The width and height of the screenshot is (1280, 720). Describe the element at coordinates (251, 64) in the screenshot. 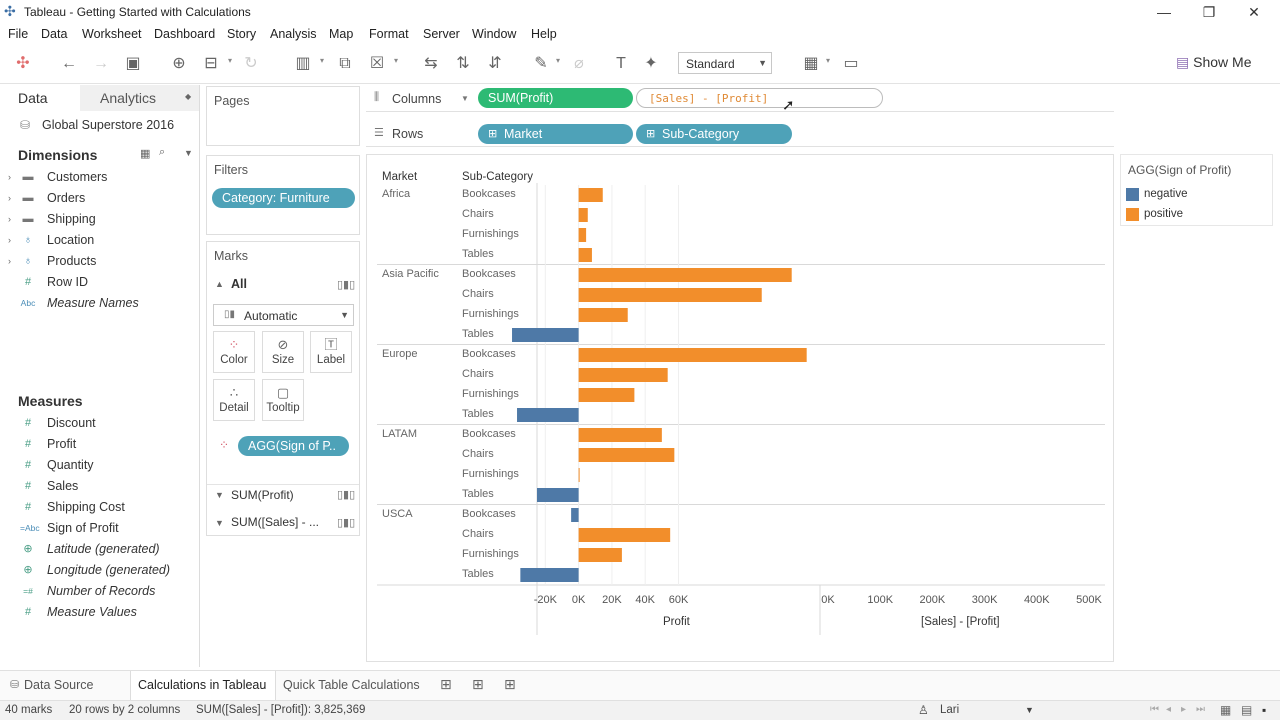

I see `refresh-icon: ↻` at that location.